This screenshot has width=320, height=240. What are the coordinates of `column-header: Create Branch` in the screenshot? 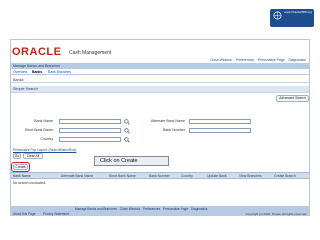 It's located at (285, 176).